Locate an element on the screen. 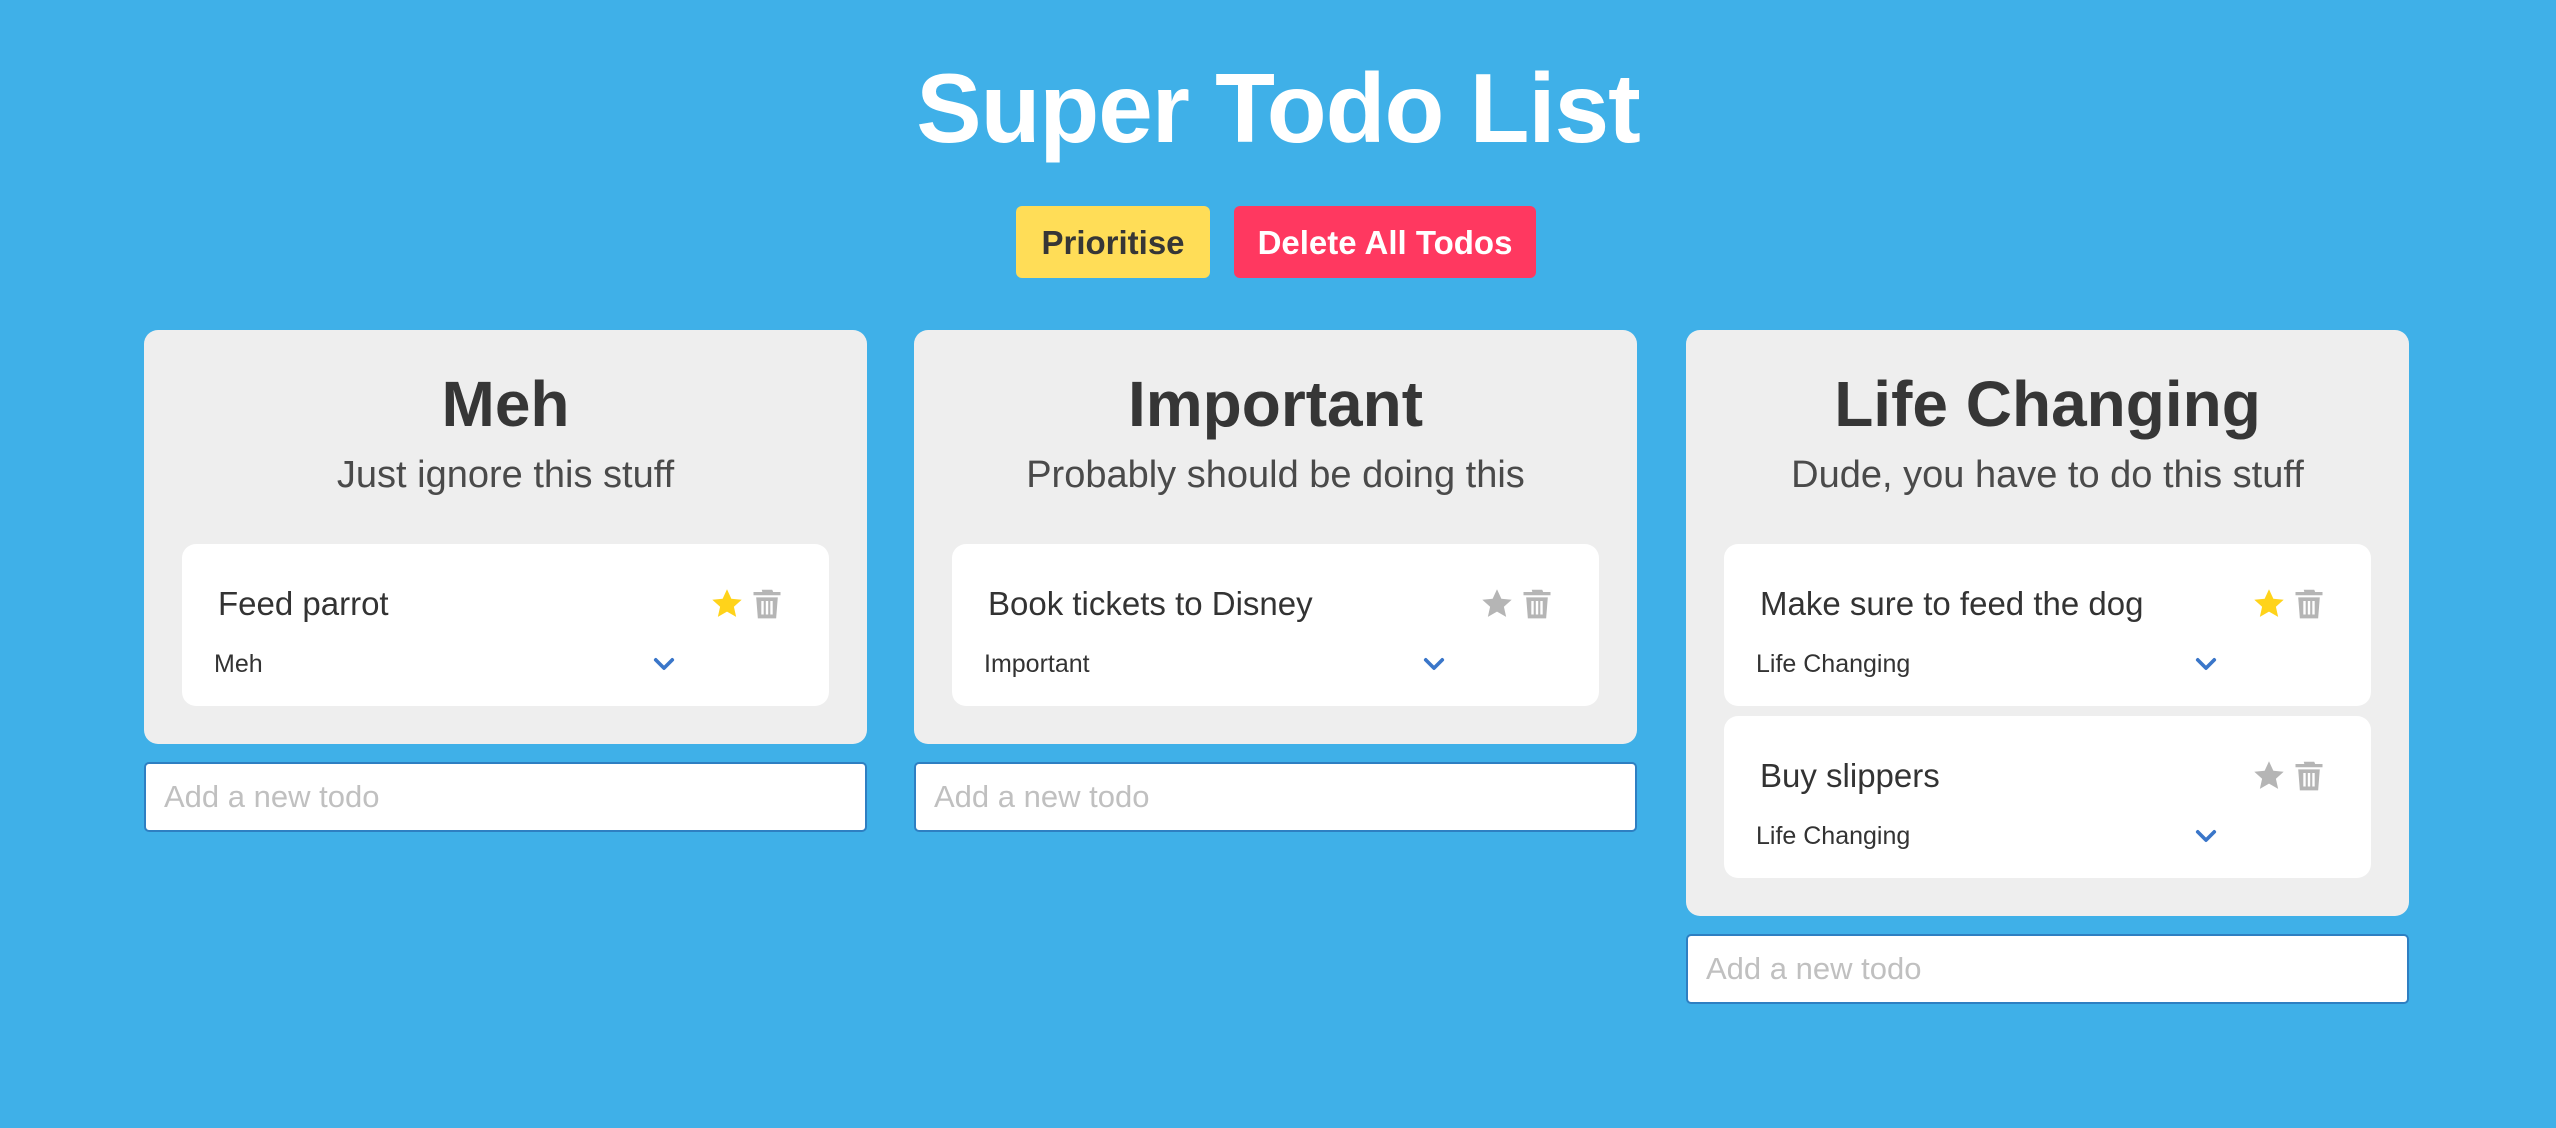 Image resolution: width=2556 pixels, height=1128 pixels. column-title: Meh is located at coordinates (505, 404).